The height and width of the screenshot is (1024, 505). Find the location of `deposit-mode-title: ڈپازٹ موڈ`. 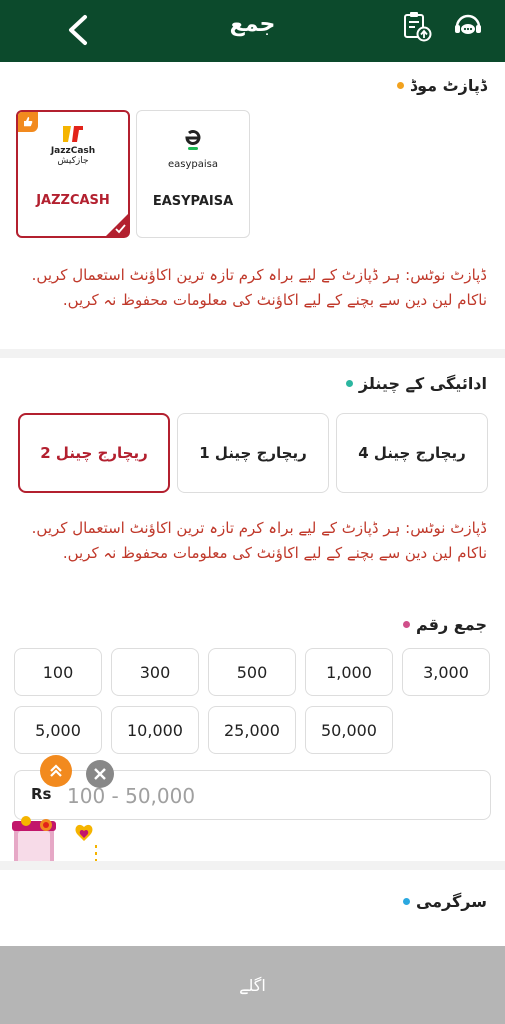

deposit-mode-title: ڈپازٹ موڈ is located at coordinates (441, 85).